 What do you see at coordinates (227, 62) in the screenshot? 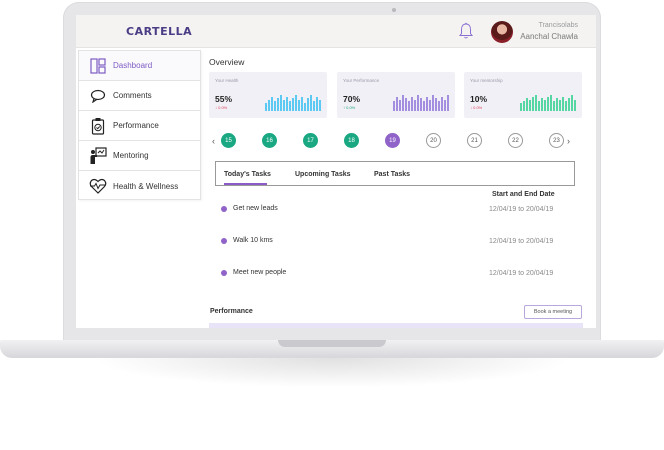
I see `page-title: Overview` at bounding box center [227, 62].